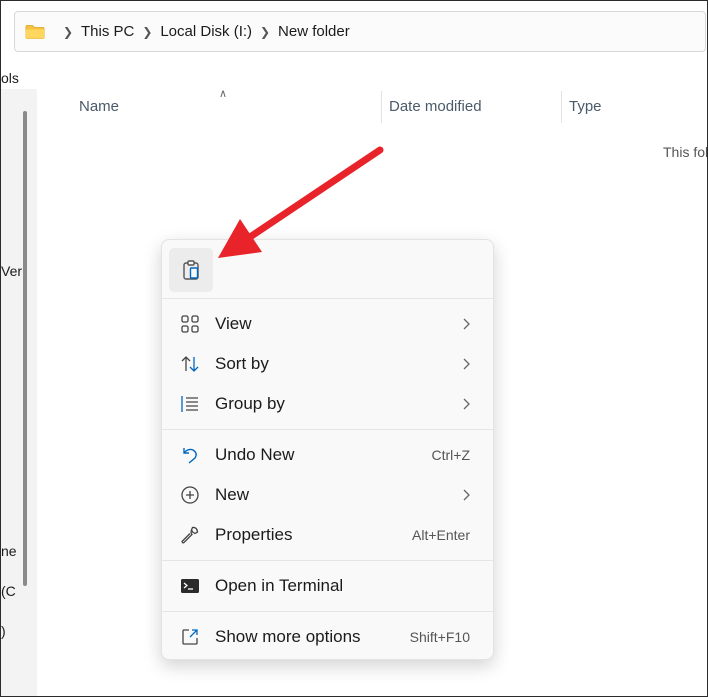  What do you see at coordinates (439, 637) in the screenshot?
I see `shortcut-label: Shift+F10` at bounding box center [439, 637].